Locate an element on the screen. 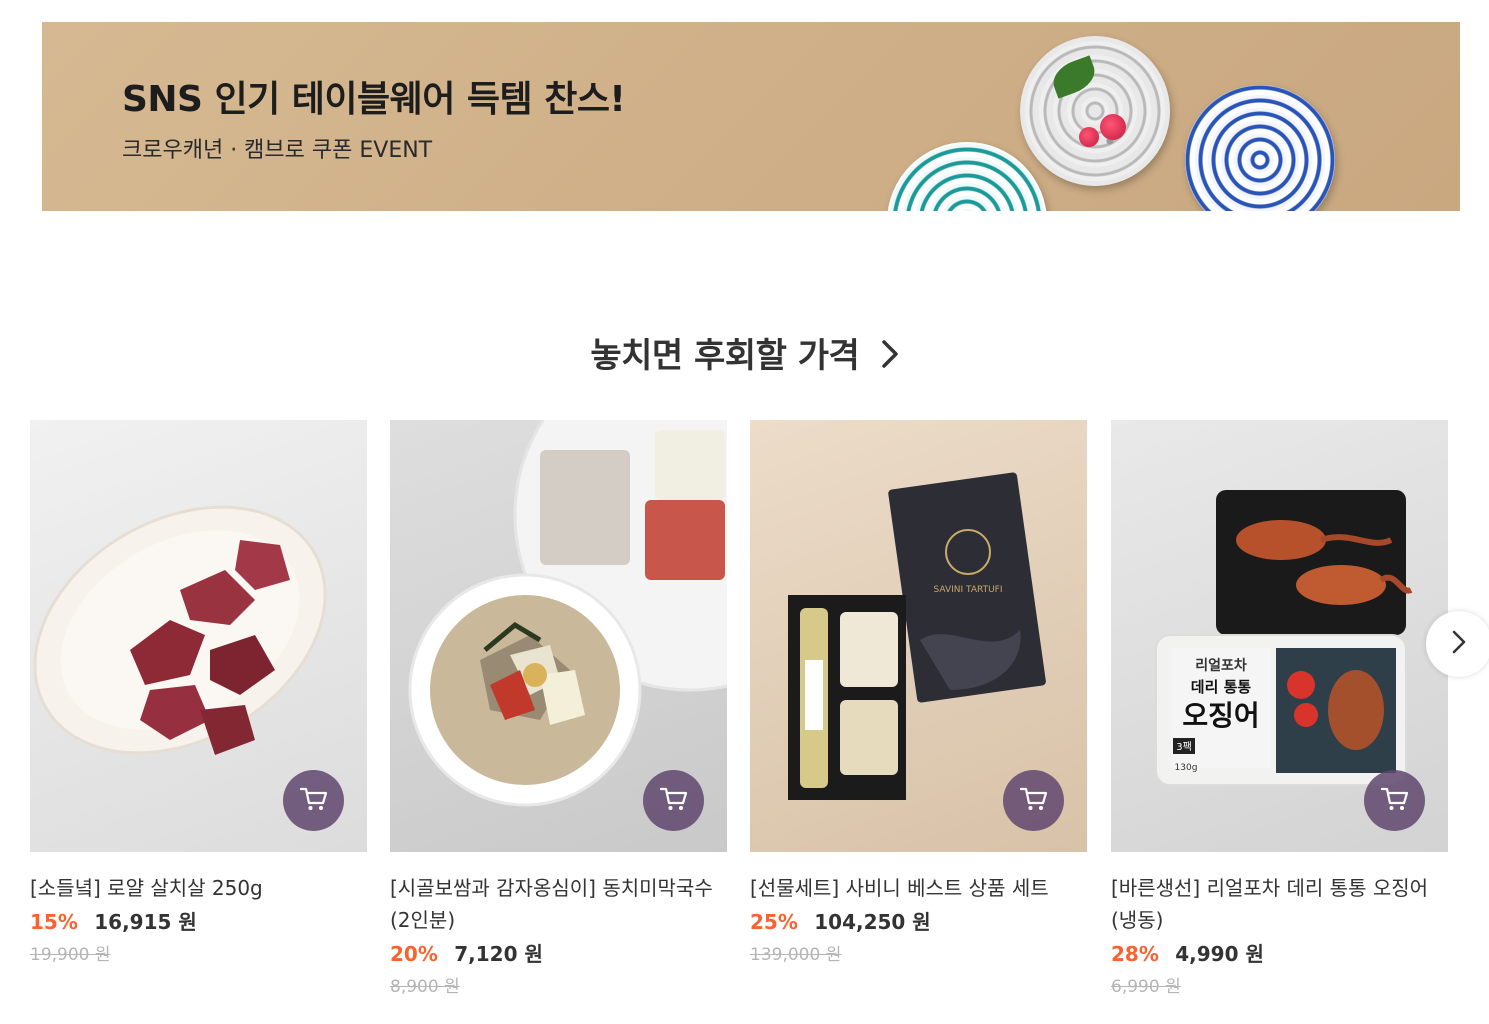 The image size is (1489, 1024). product-image: SAVINI TARTUFI is located at coordinates (918, 636).